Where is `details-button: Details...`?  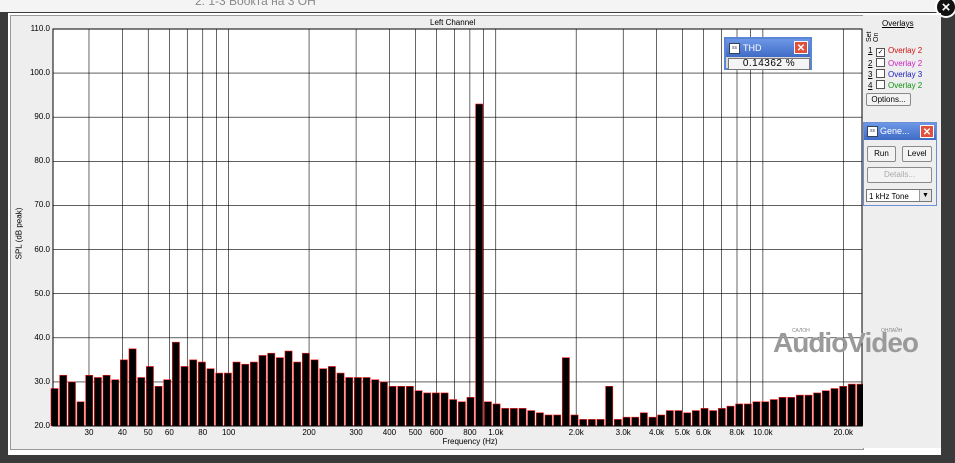 details-button: Details... is located at coordinates (899, 175).